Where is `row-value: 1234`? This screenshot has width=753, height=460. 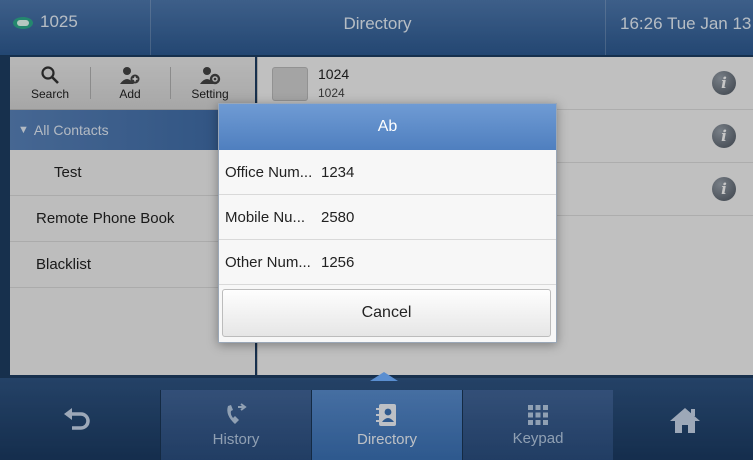
row-value: 1234 is located at coordinates (338, 172).